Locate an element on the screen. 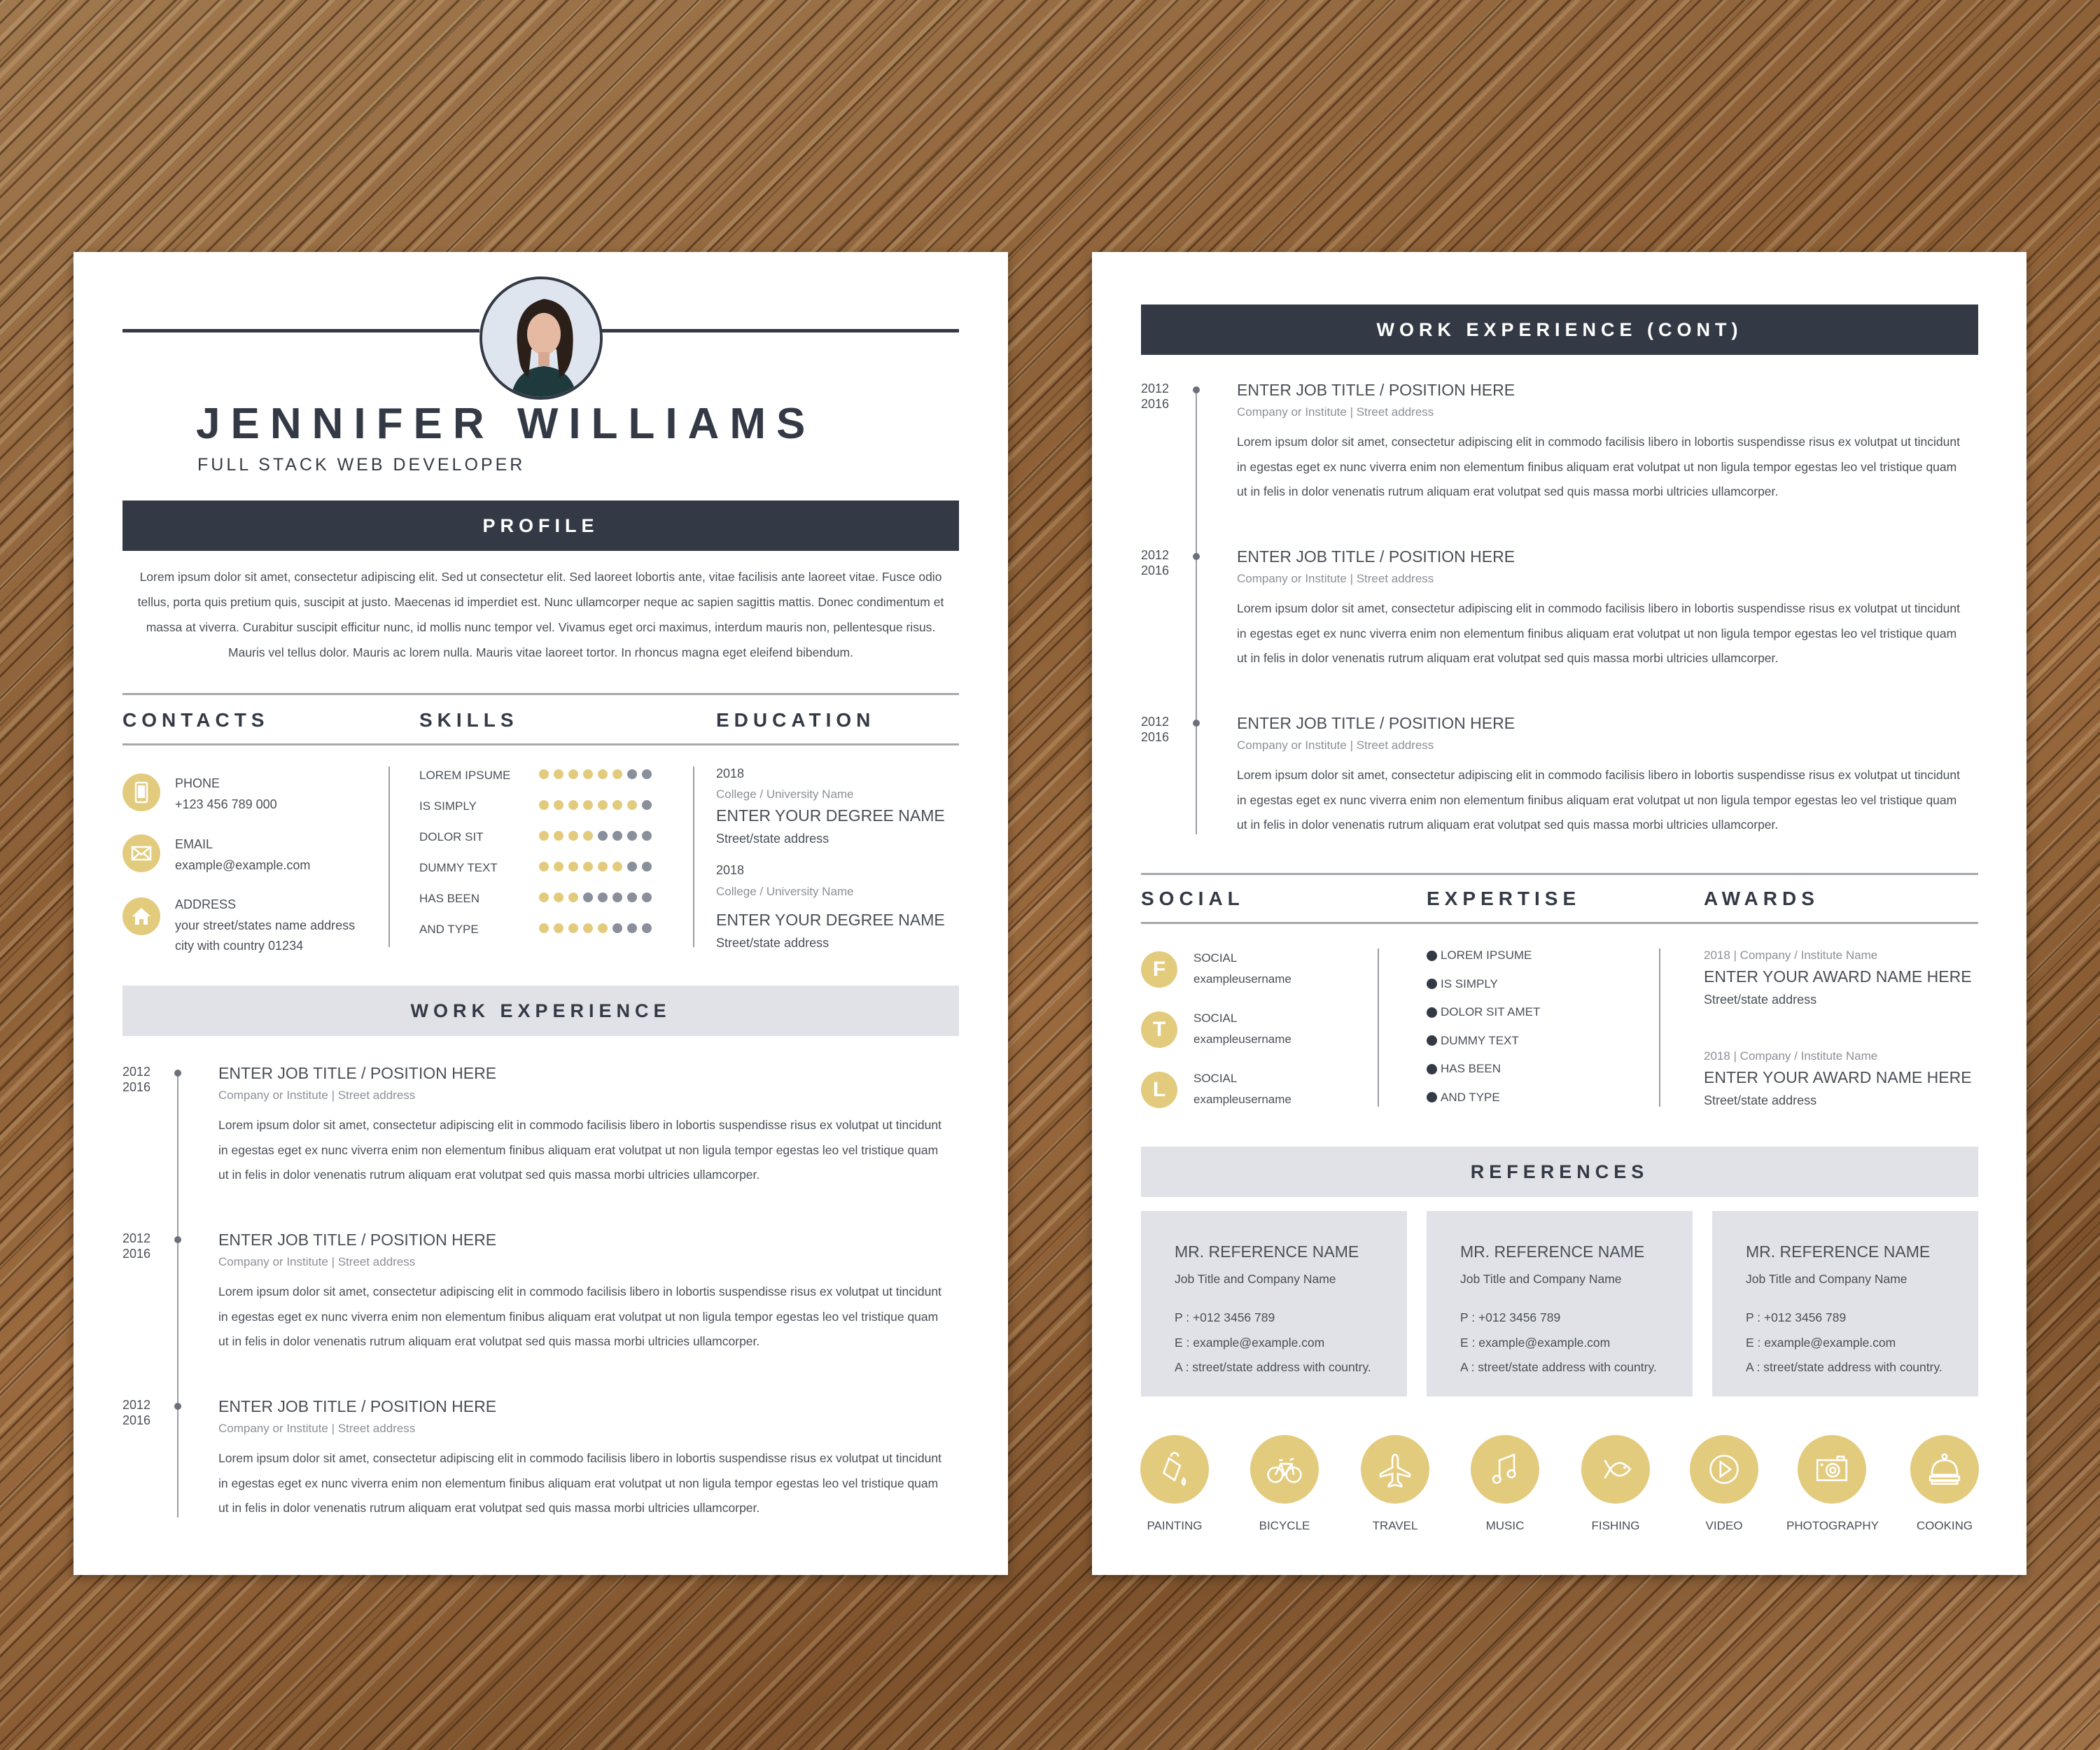 Image resolution: width=2100 pixels, height=1750 pixels. education-school: College / University Name is located at coordinates (785, 794).